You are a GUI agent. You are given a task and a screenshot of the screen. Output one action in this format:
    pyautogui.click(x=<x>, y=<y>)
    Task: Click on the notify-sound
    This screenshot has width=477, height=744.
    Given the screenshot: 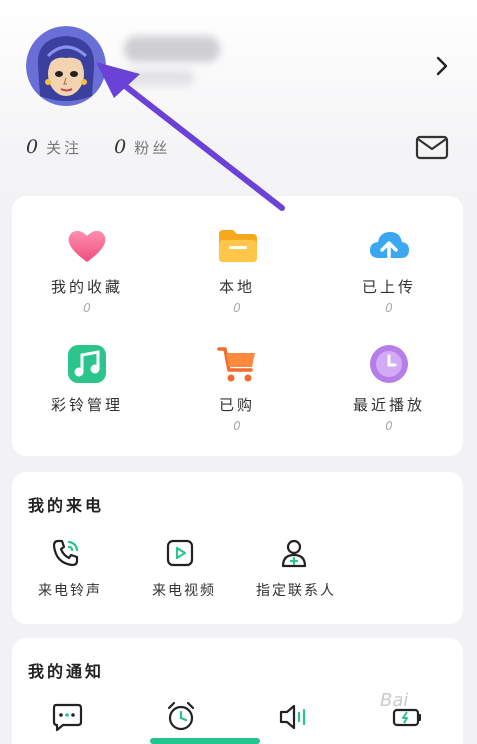 What is the action you would take?
    pyautogui.click(x=293, y=717)
    